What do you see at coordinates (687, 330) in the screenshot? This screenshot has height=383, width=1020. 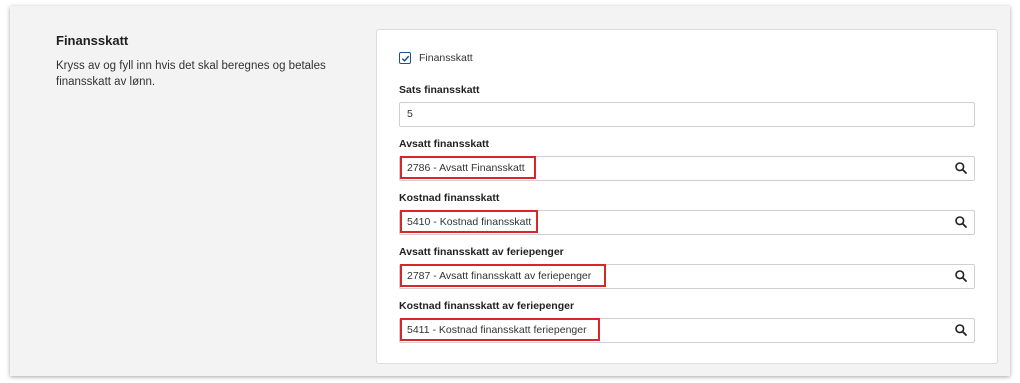 I see `kostnad-ferie-input: 5411 - Kostnad finansskatt feriepenger` at bounding box center [687, 330].